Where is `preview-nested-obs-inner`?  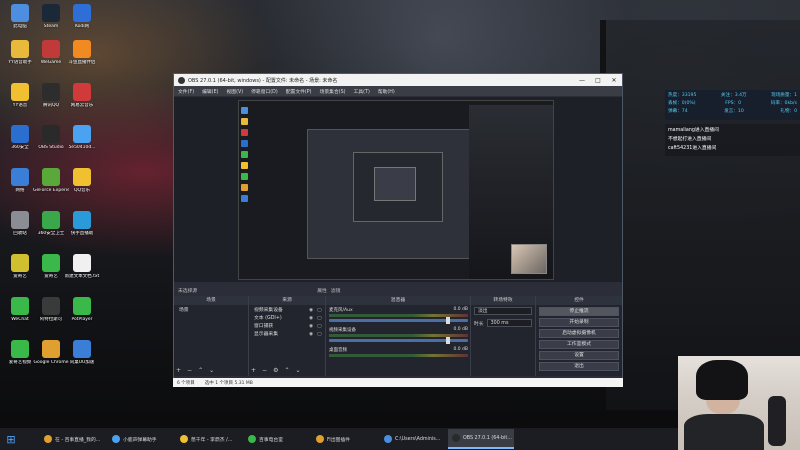
preview-nested-obs-inner is located at coordinates (398, 187).